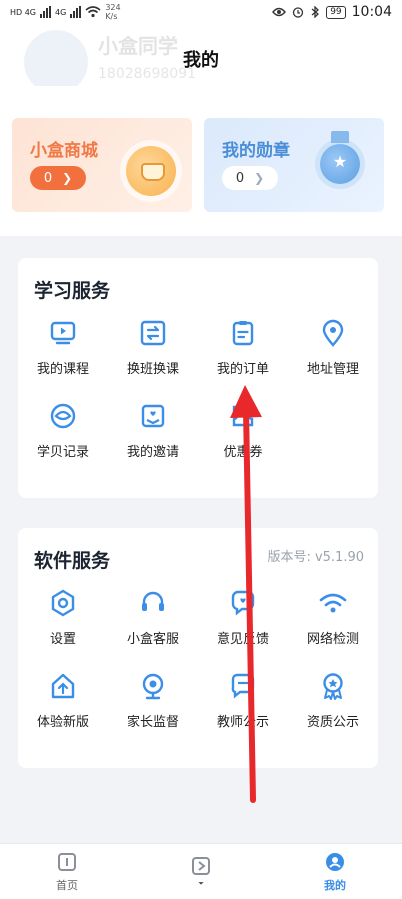  Describe the element at coordinates (62, 452) in the screenshot. I see `menu-item-label: 学贝记录` at that location.